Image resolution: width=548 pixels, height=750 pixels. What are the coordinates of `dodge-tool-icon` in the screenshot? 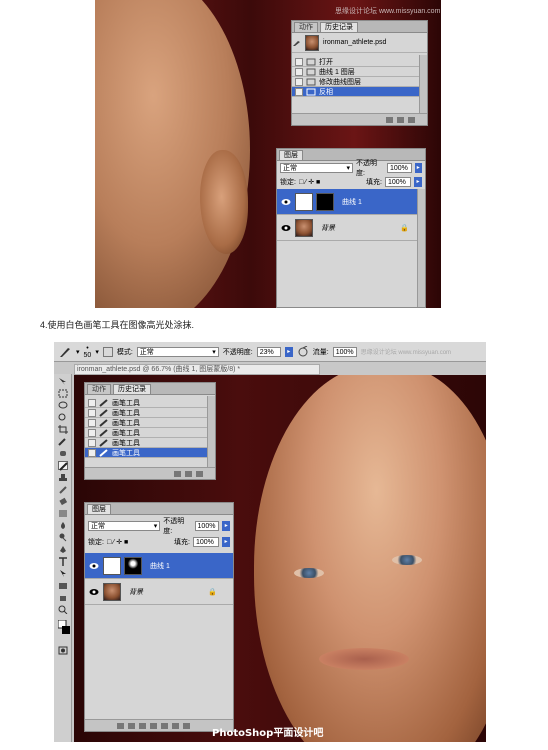 It's located at (63, 537).